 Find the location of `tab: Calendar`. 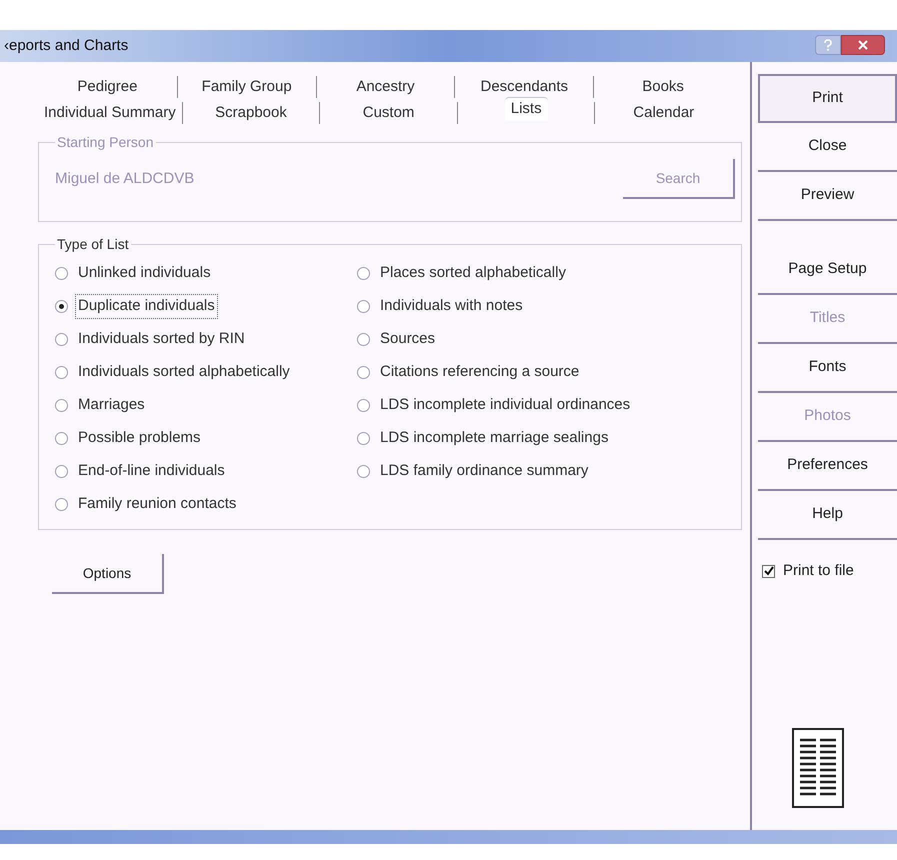

tab: Calendar is located at coordinates (663, 113).